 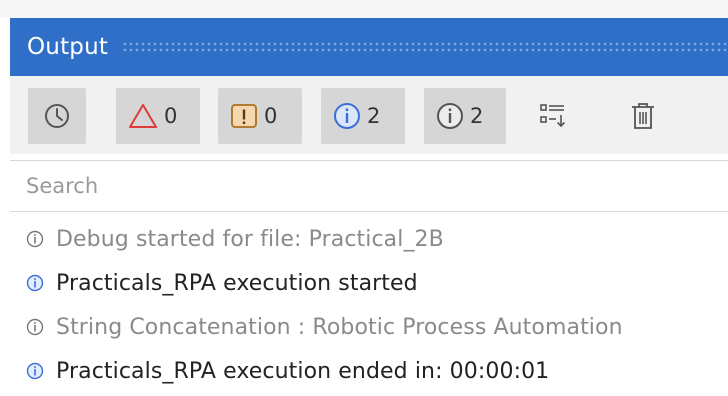 I want to click on list-collapse-icon, so click(x=553, y=116).